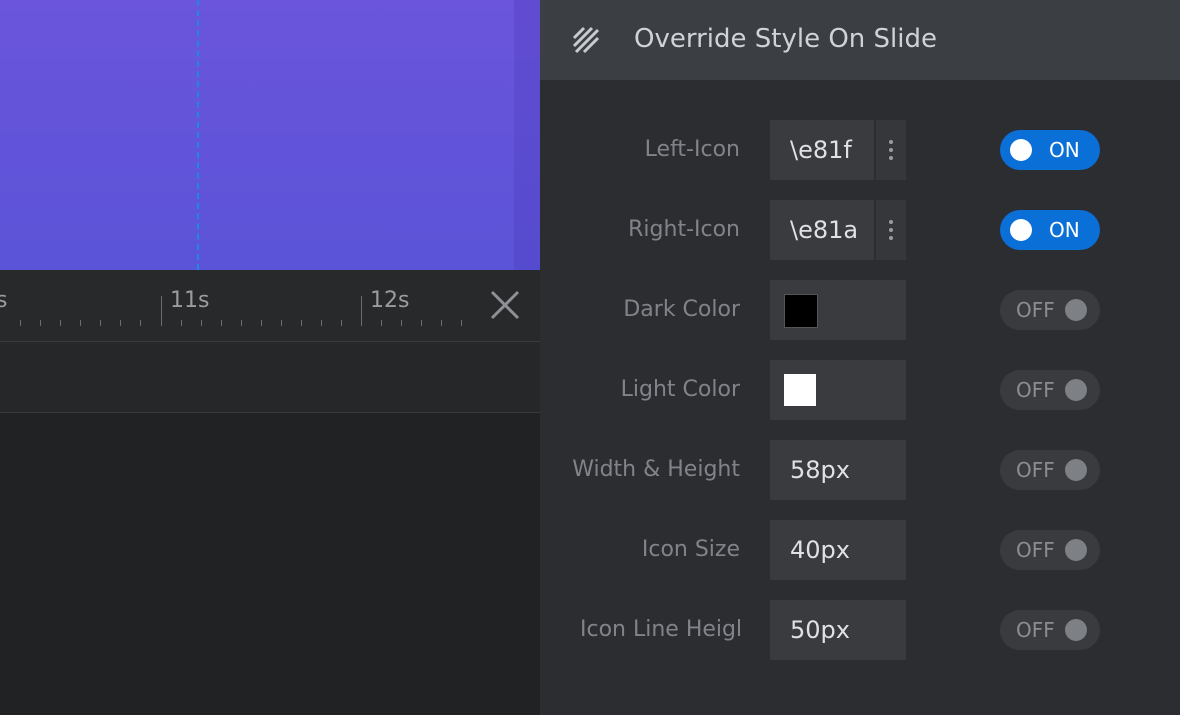  I want to click on close-icon, so click(505, 305).